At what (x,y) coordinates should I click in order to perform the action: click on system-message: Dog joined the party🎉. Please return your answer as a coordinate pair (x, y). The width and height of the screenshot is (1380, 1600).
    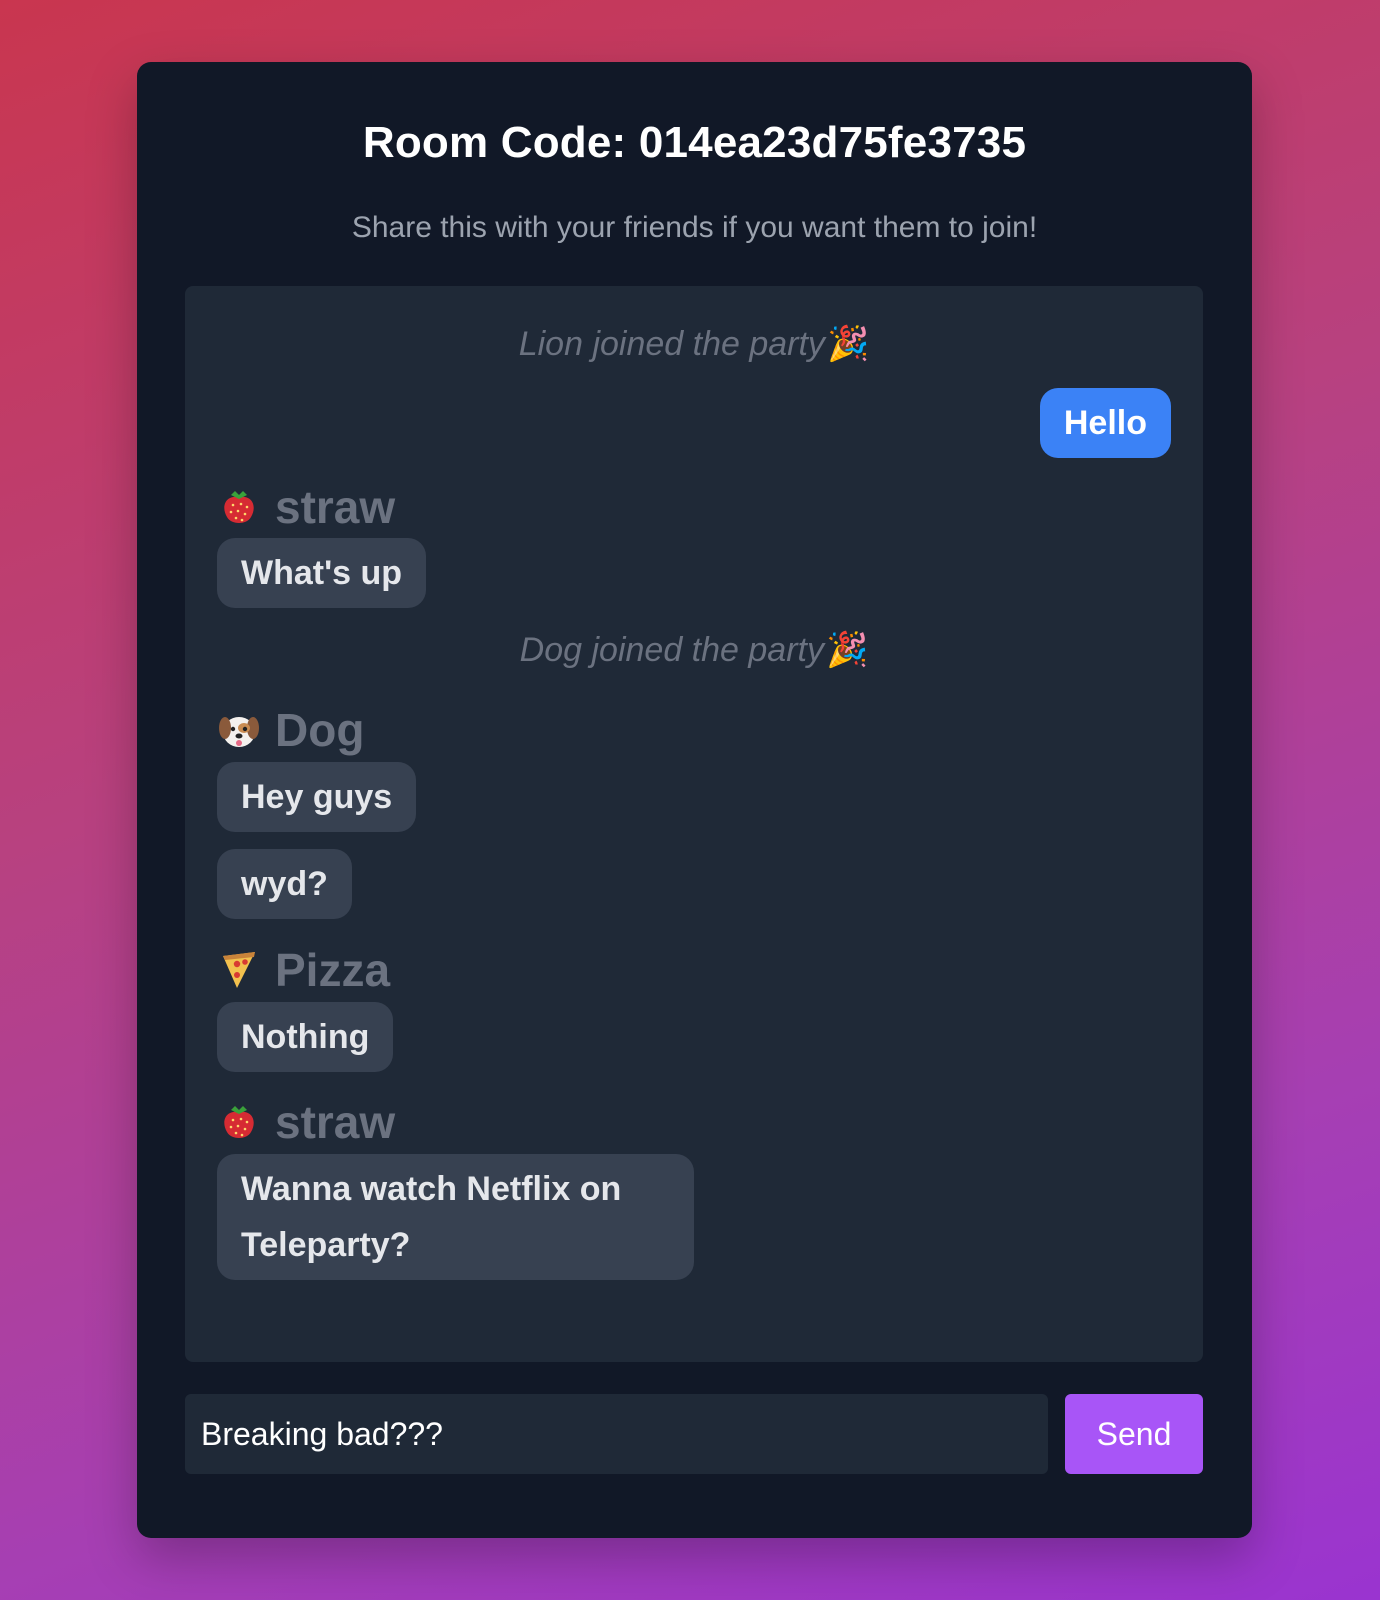
    Looking at the image, I should click on (694, 650).